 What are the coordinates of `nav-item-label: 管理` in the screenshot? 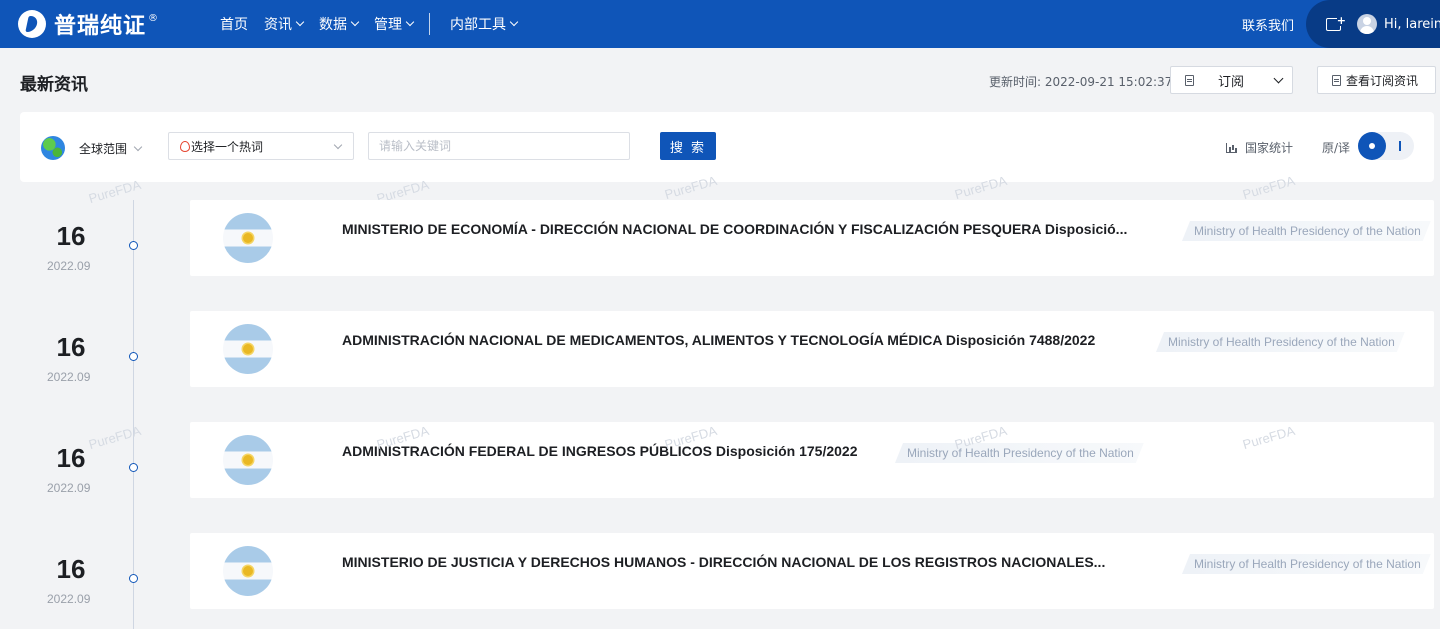 It's located at (388, 25).